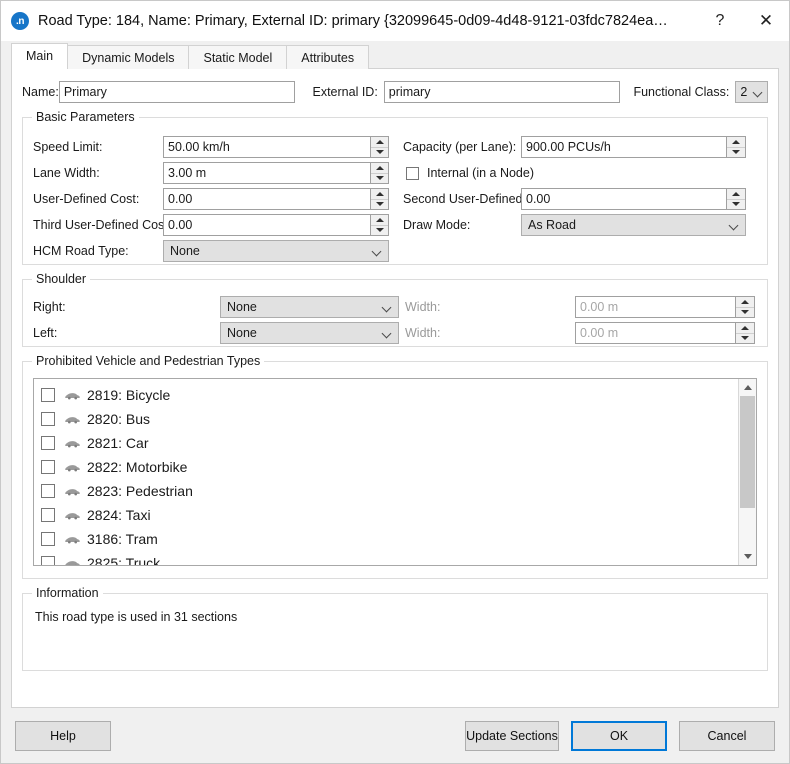 Image resolution: width=790 pixels, height=764 pixels. What do you see at coordinates (81, 251) in the screenshot?
I see `hcm-road-type-label: HCM Road Type:` at bounding box center [81, 251].